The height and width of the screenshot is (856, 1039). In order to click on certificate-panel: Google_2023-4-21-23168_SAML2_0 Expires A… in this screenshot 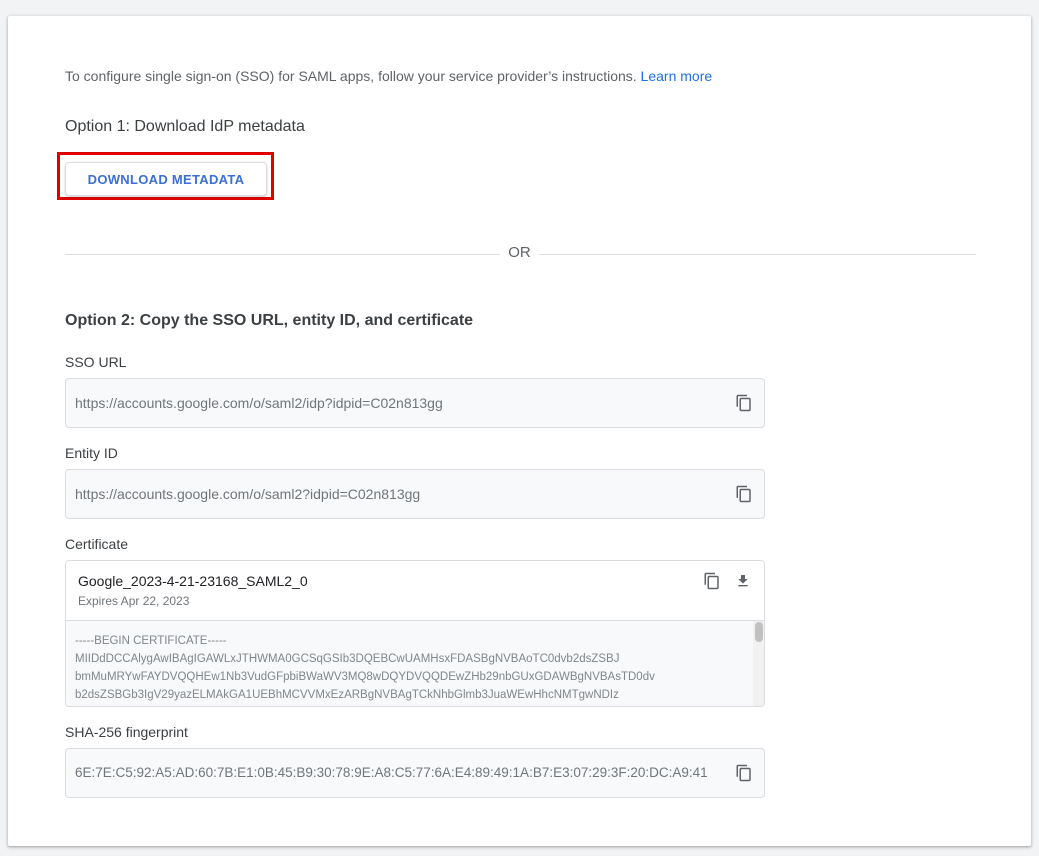, I will do `click(415, 633)`.